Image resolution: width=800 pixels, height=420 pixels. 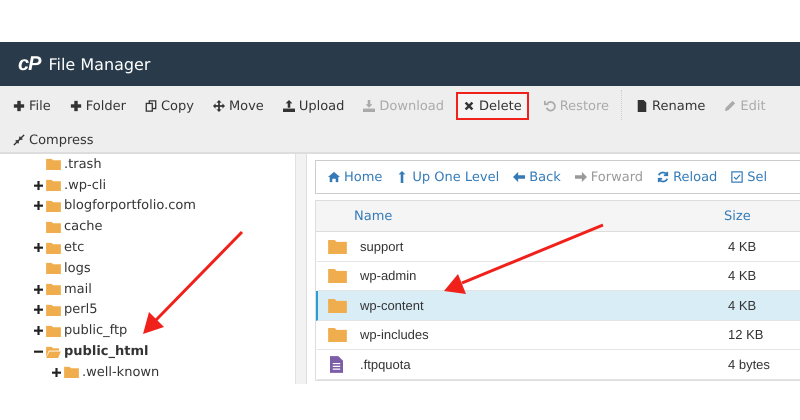 What do you see at coordinates (389, 276) in the screenshot?
I see `file-name: wp-admin` at bounding box center [389, 276].